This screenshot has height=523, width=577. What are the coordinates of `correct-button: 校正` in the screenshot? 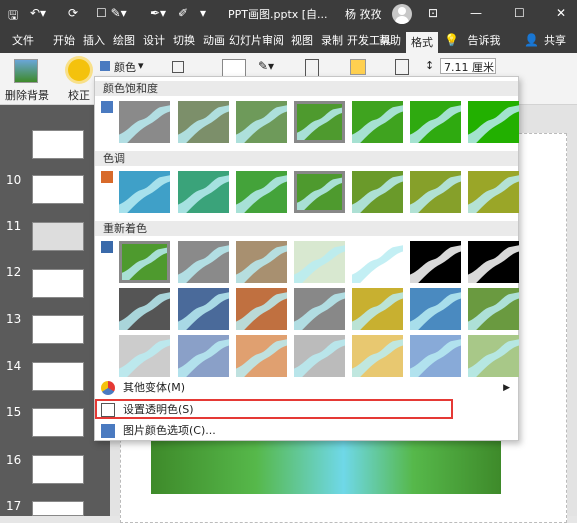 It's located at (79, 95).